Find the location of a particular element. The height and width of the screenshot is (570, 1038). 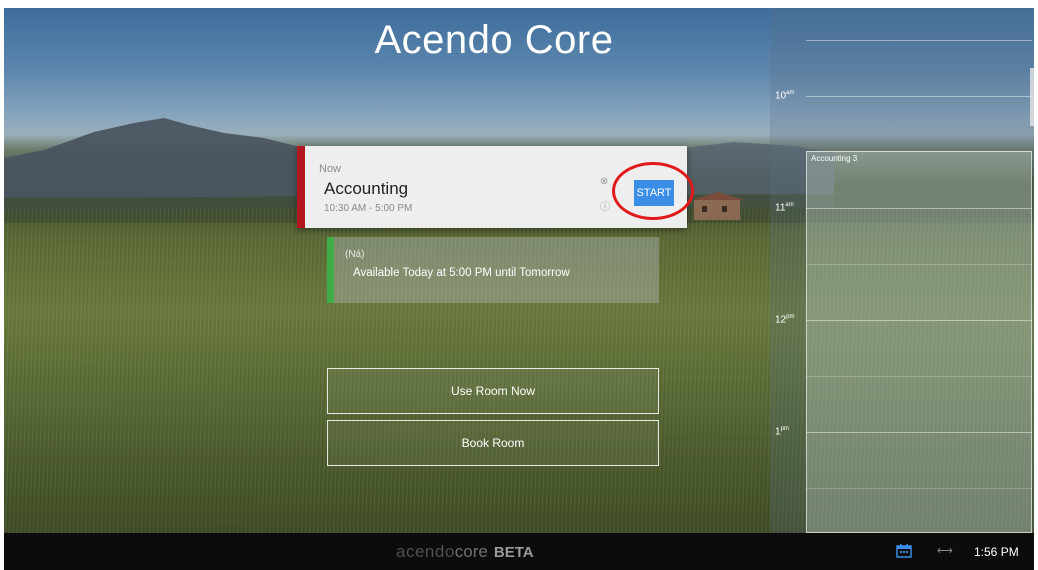

extend-icon: ⊗ is located at coordinates (604, 181).